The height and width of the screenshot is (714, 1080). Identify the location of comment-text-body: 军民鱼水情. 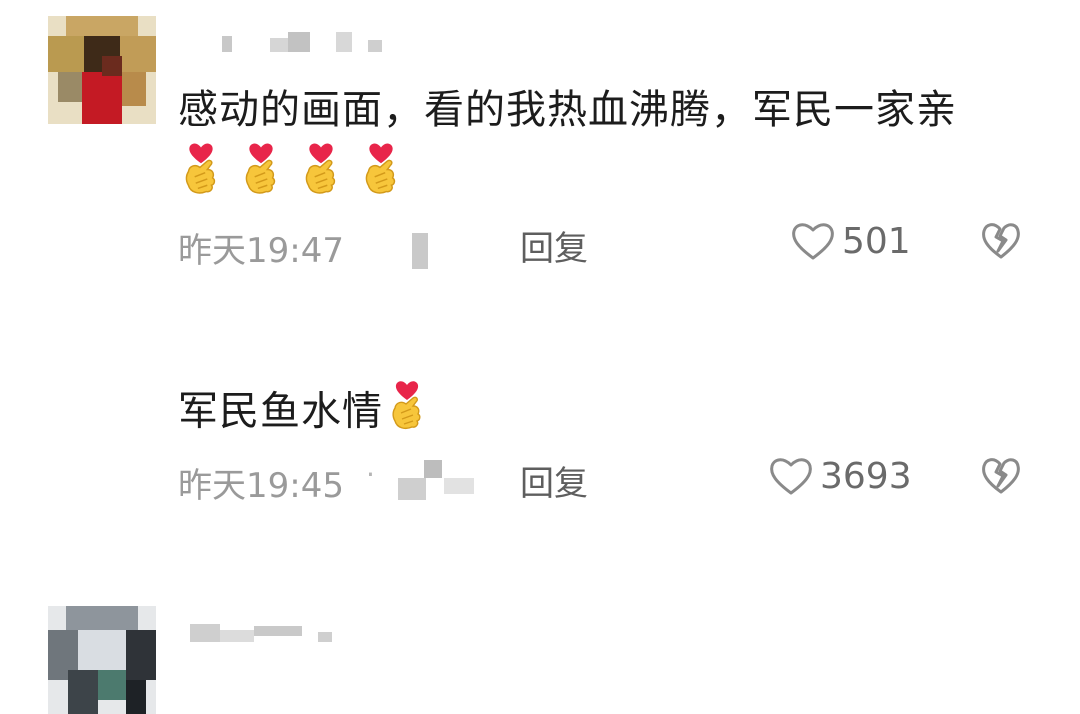
(280, 411).